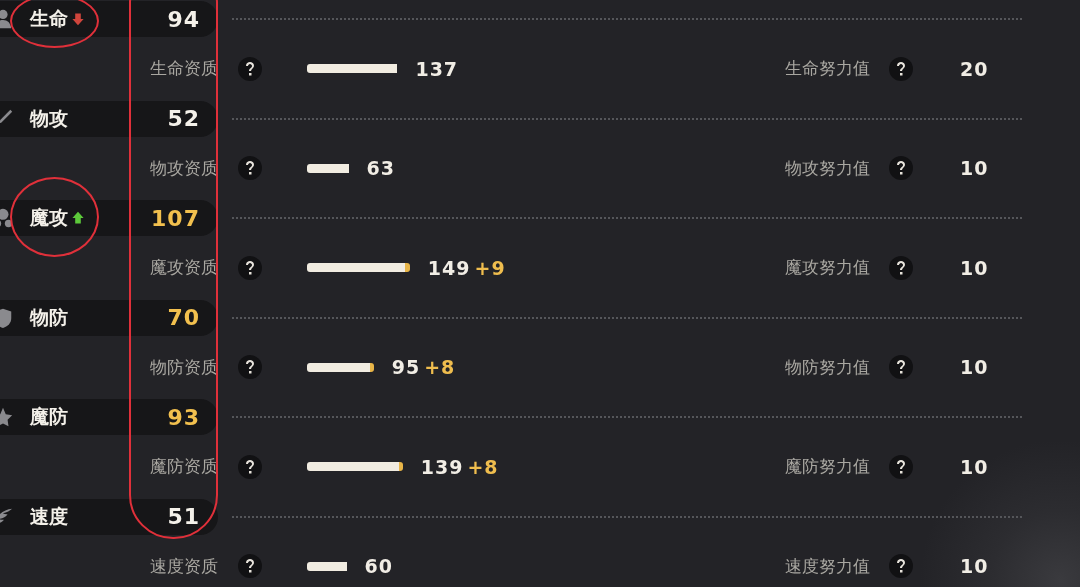 The width and height of the screenshot is (1080, 587). What do you see at coordinates (184, 367) in the screenshot?
I see `aptitude-label: 物防资质` at bounding box center [184, 367].